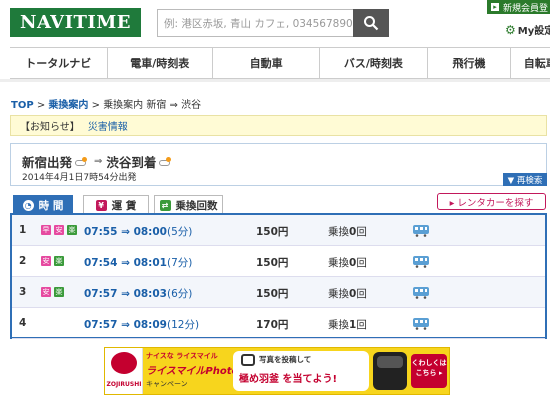 The height and width of the screenshot is (413, 550). What do you see at coordinates (150, 263) in the screenshot?
I see `arrival-time: 08:01` at bounding box center [150, 263].